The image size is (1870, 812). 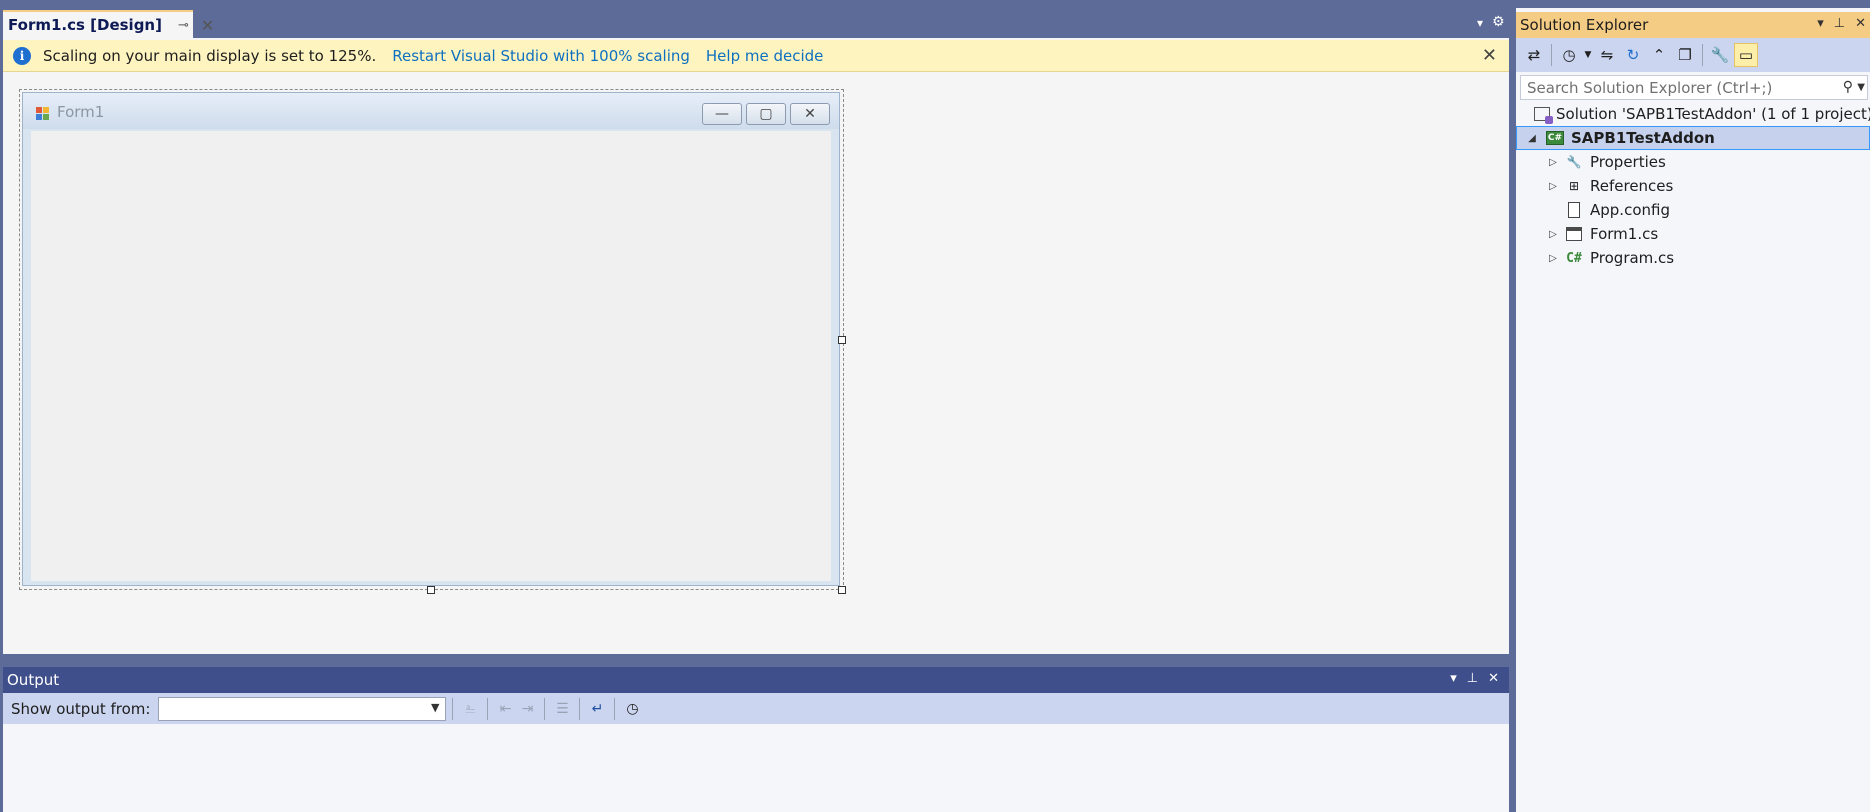 What do you see at coordinates (756, 680) in the screenshot?
I see `output-panel-header: Output ▾ ⊥ ✕` at bounding box center [756, 680].